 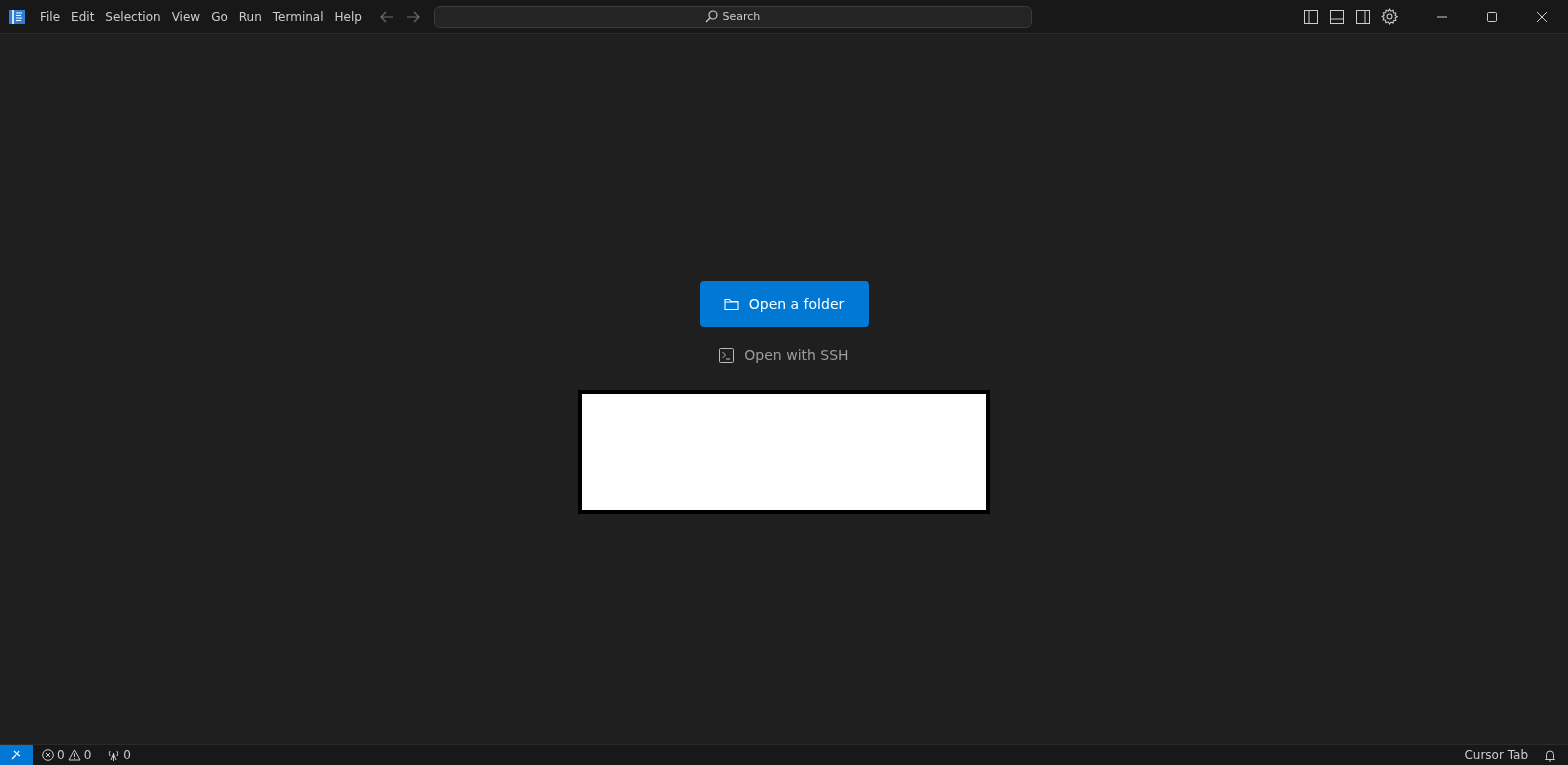 What do you see at coordinates (732, 16) in the screenshot?
I see `search-field: Search` at bounding box center [732, 16].